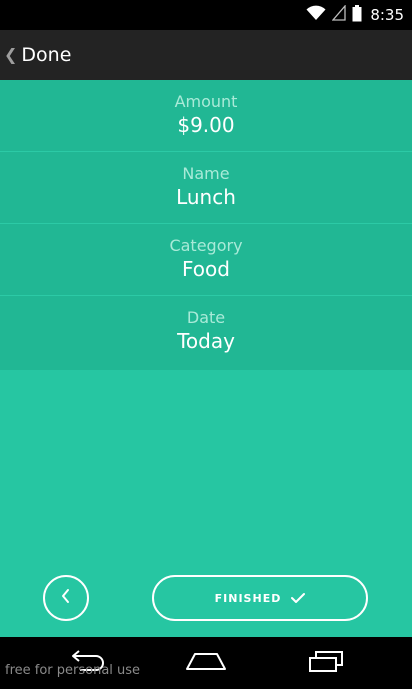  What do you see at coordinates (338, 14) in the screenshot?
I see `signal-icon` at bounding box center [338, 14].